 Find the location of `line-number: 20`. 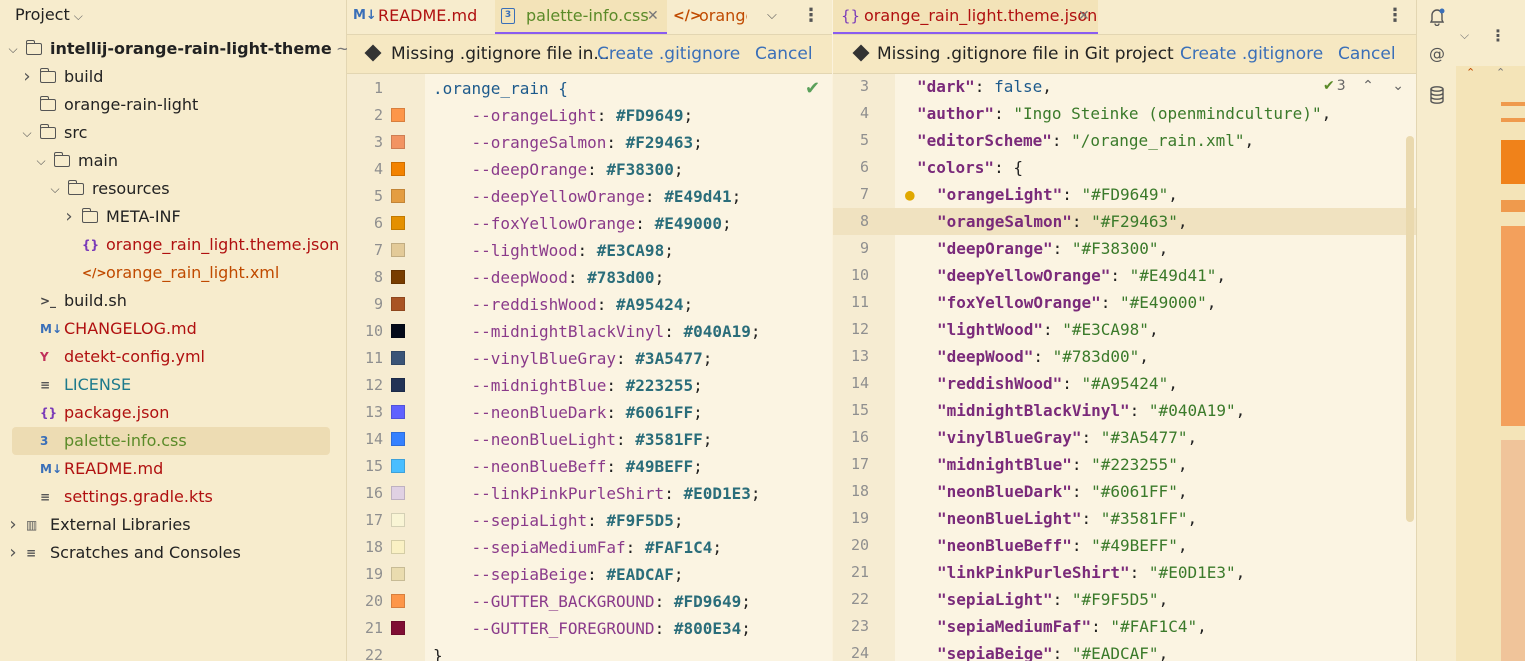

line-number: 20 is located at coordinates (859, 545).